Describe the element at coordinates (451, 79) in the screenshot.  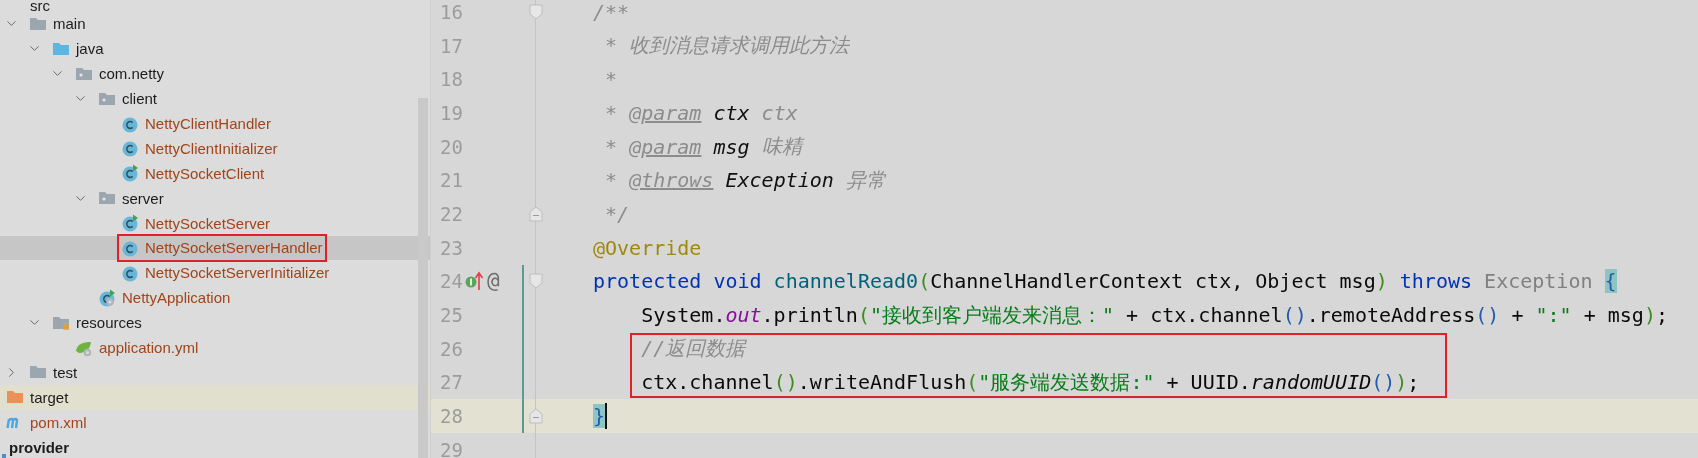
I see `line-number: 18` at that location.